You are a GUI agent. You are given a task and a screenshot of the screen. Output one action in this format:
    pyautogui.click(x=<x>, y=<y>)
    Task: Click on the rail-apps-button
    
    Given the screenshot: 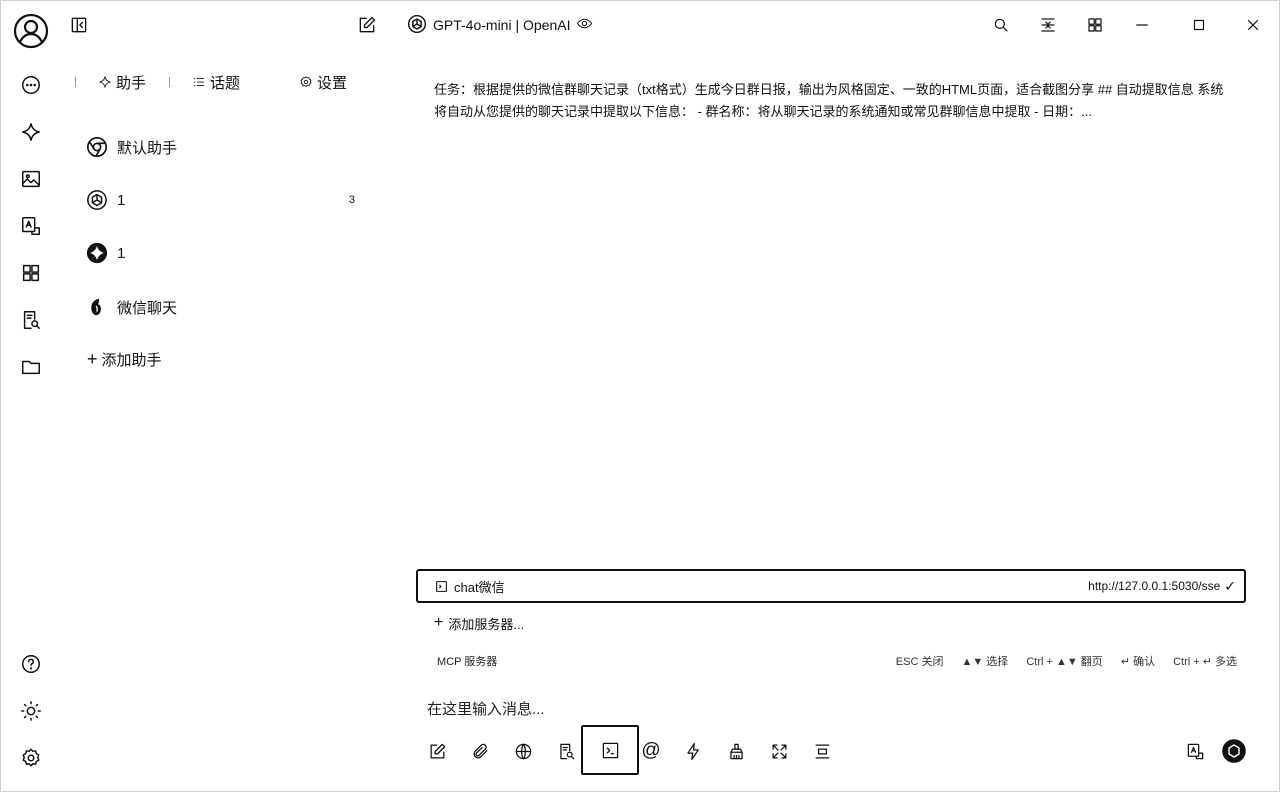 What is the action you would take?
    pyautogui.click(x=31, y=273)
    